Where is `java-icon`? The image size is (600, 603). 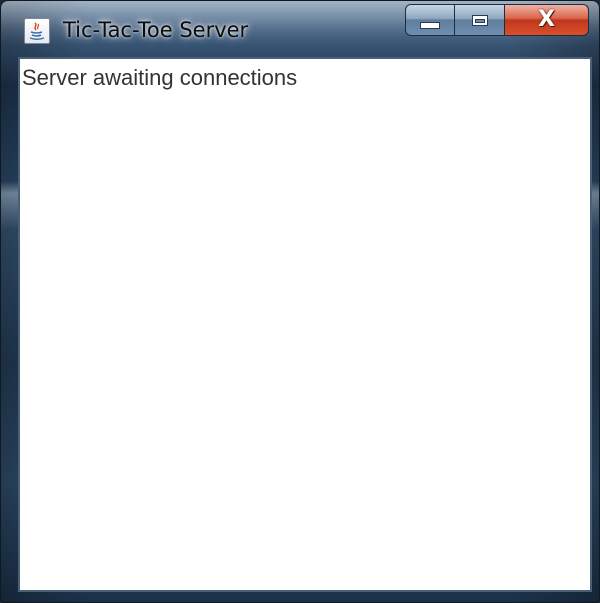 java-icon is located at coordinates (37, 31).